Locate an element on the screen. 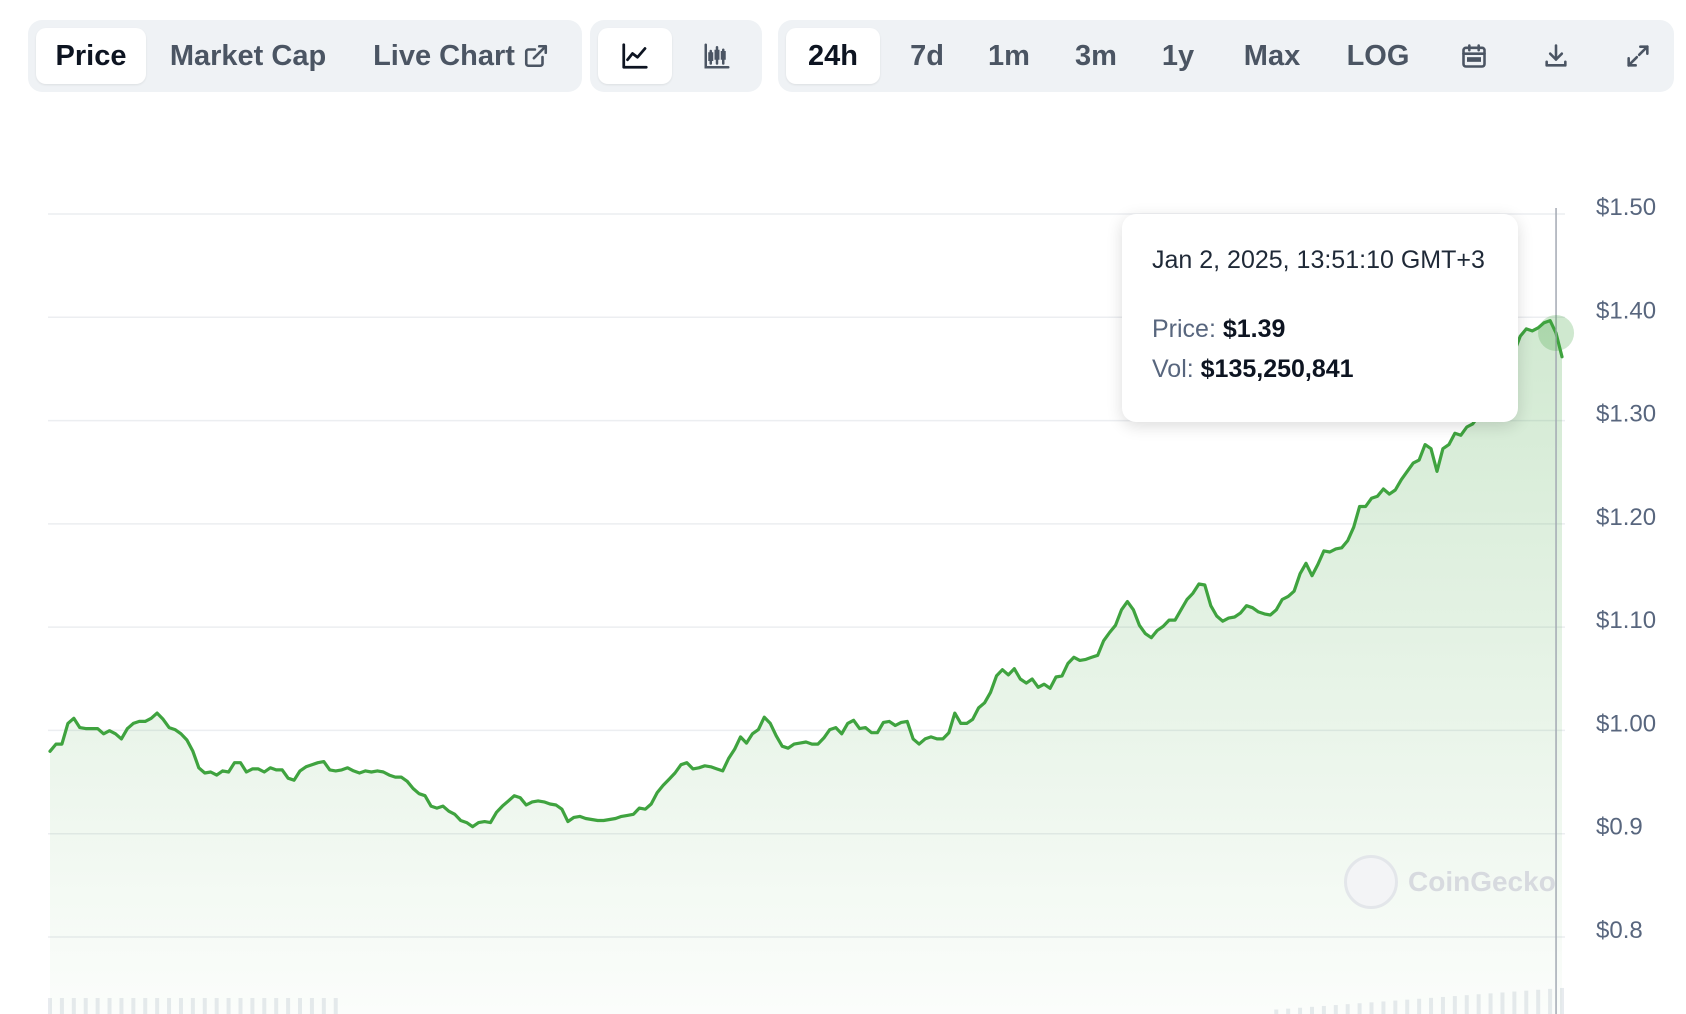 This screenshot has width=1686, height=1014. hover-point is located at coordinates (1556, 333).